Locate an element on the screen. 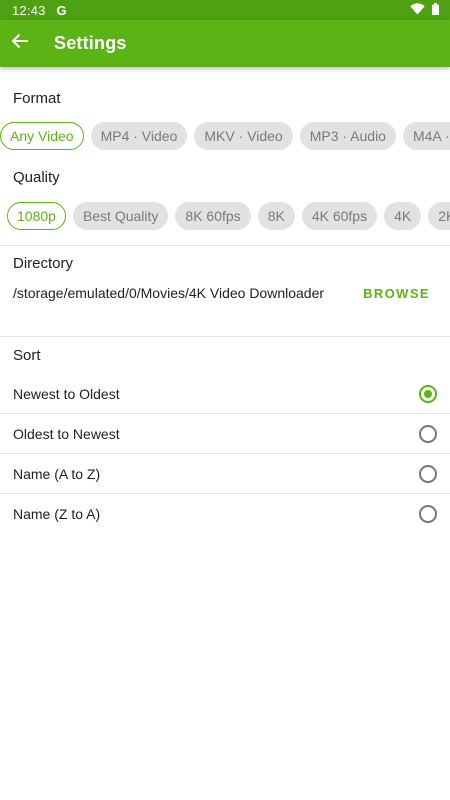  sort-option-name-a-to-z: Name (A to Z) is located at coordinates (225, 474).